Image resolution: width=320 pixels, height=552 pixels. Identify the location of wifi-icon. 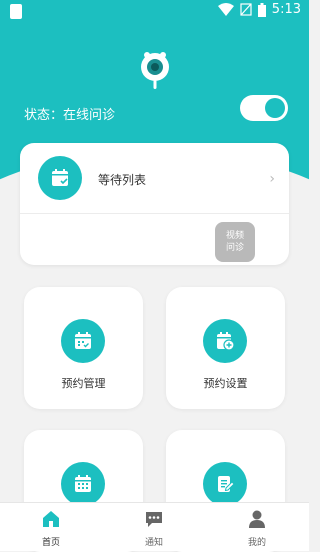
(225, 9).